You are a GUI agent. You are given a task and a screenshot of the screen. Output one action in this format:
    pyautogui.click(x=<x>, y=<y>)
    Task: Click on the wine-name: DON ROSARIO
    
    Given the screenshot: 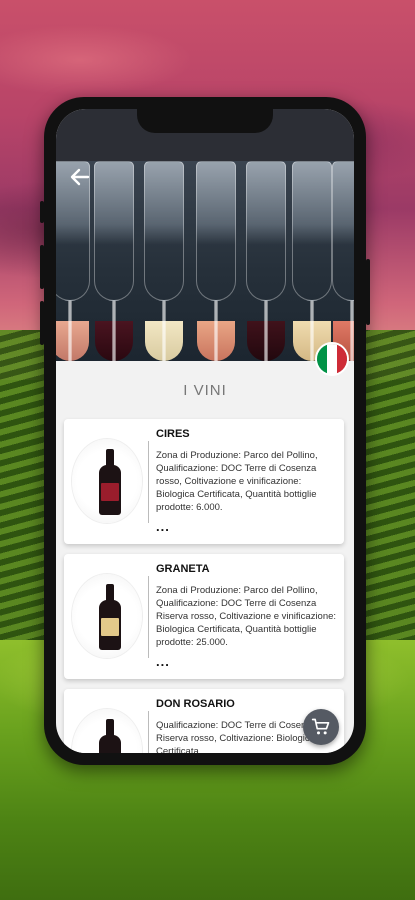 What is the action you would take?
    pyautogui.click(x=195, y=704)
    